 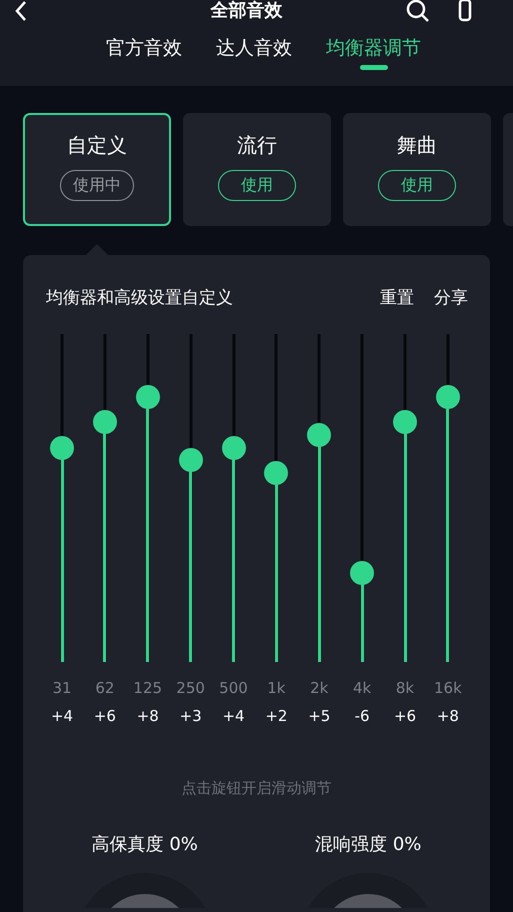 What do you see at coordinates (191, 716) in the screenshot?
I see `gain-value: +3` at bounding box center [191, 716].